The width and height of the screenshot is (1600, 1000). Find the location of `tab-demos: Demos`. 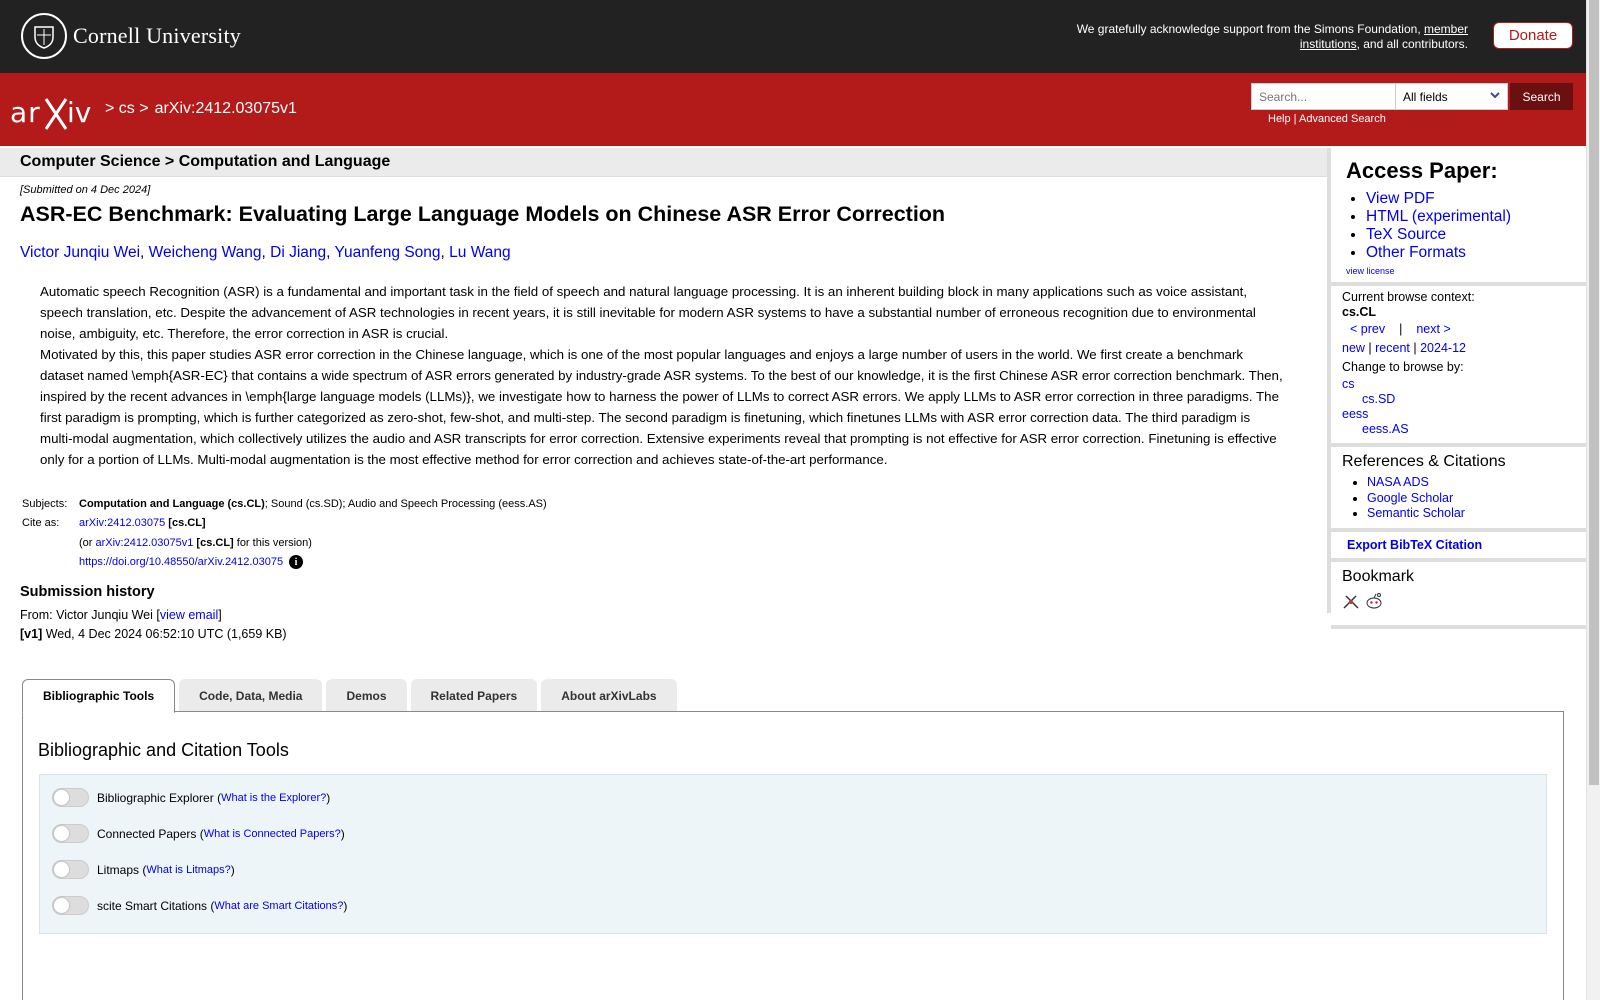

tab-demos: Demos is located at coordinates (366, 695).